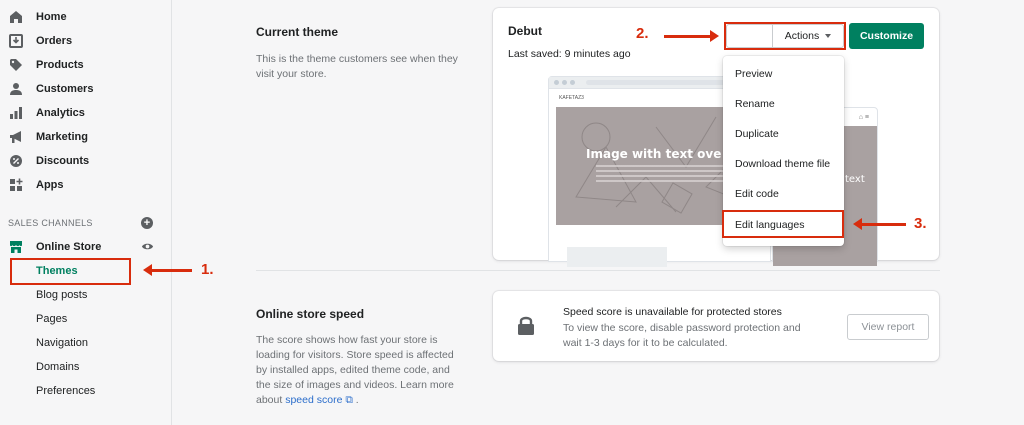 The height and width of the screenshot is (425, 1024). I want to click on speed-score-link: speed score ⧉, so click(319, 400).